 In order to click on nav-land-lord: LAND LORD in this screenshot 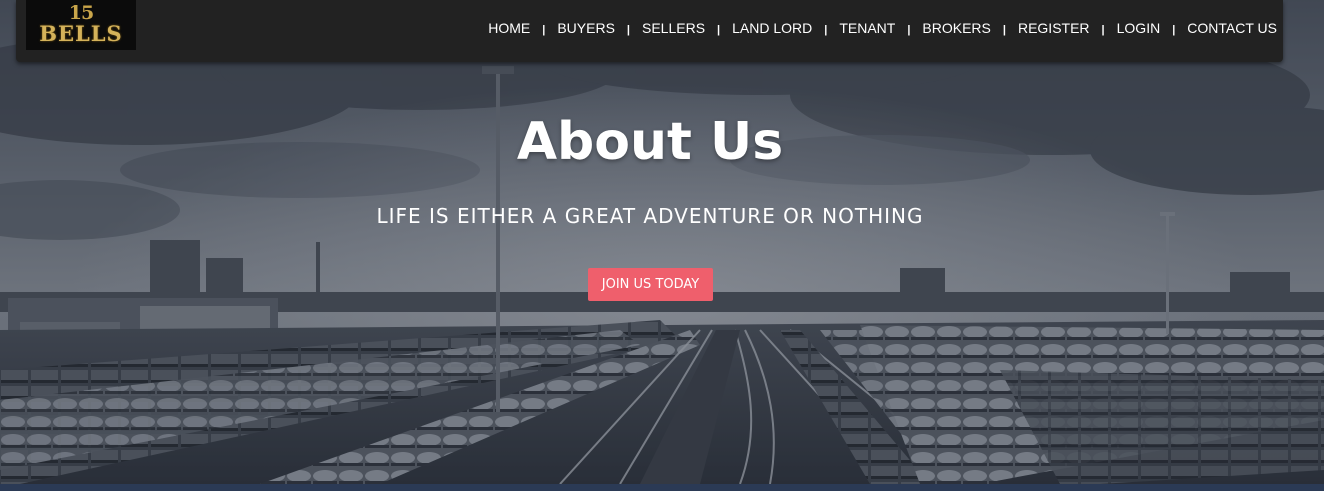, I will do `click(772, 28)`.